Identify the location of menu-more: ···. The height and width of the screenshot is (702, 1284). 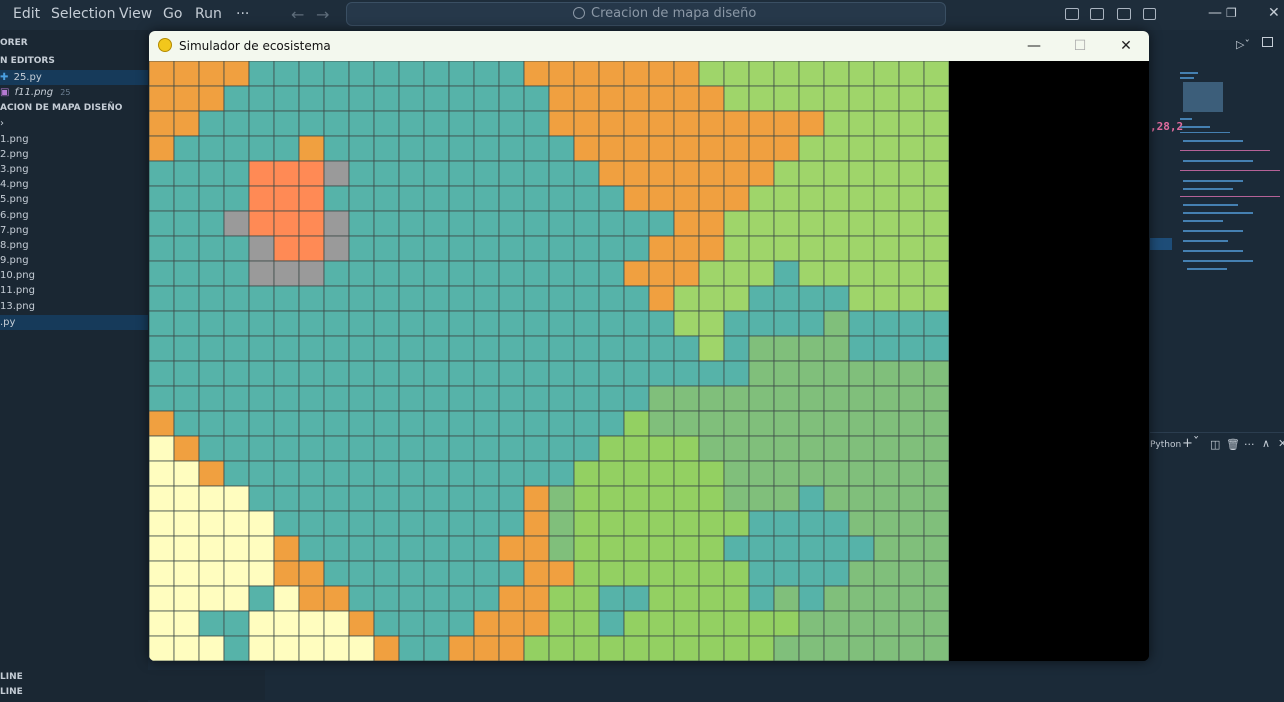
(242, 14).